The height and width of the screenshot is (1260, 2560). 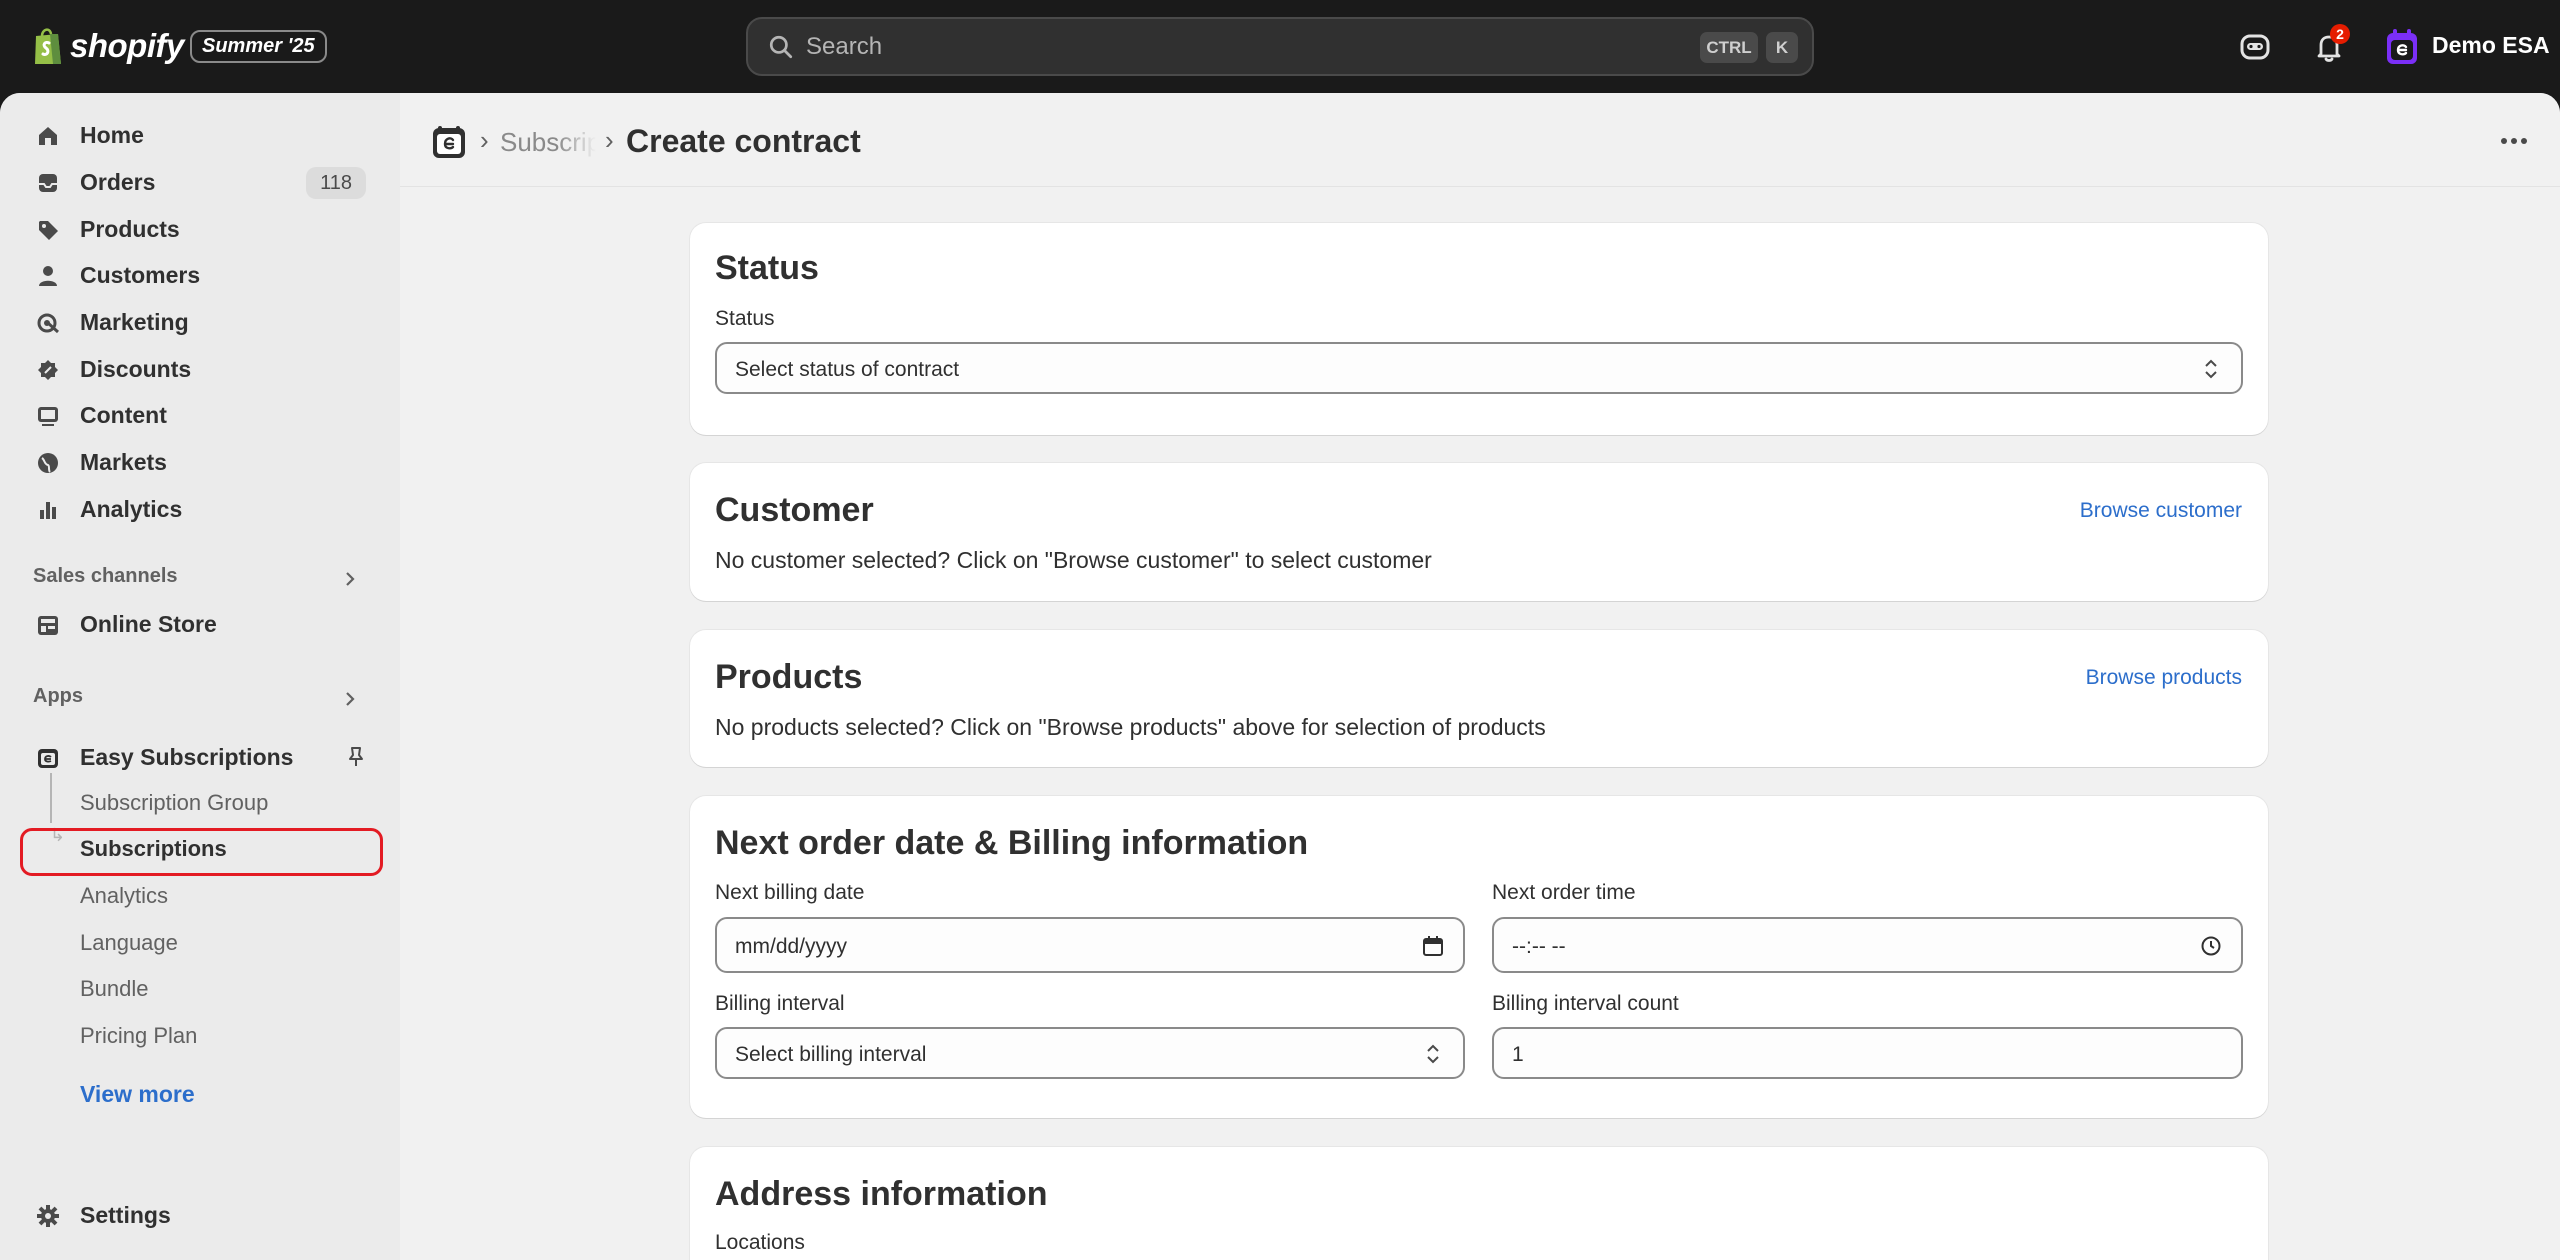 I want to click on globe-icon, so click(x=48, y=463).